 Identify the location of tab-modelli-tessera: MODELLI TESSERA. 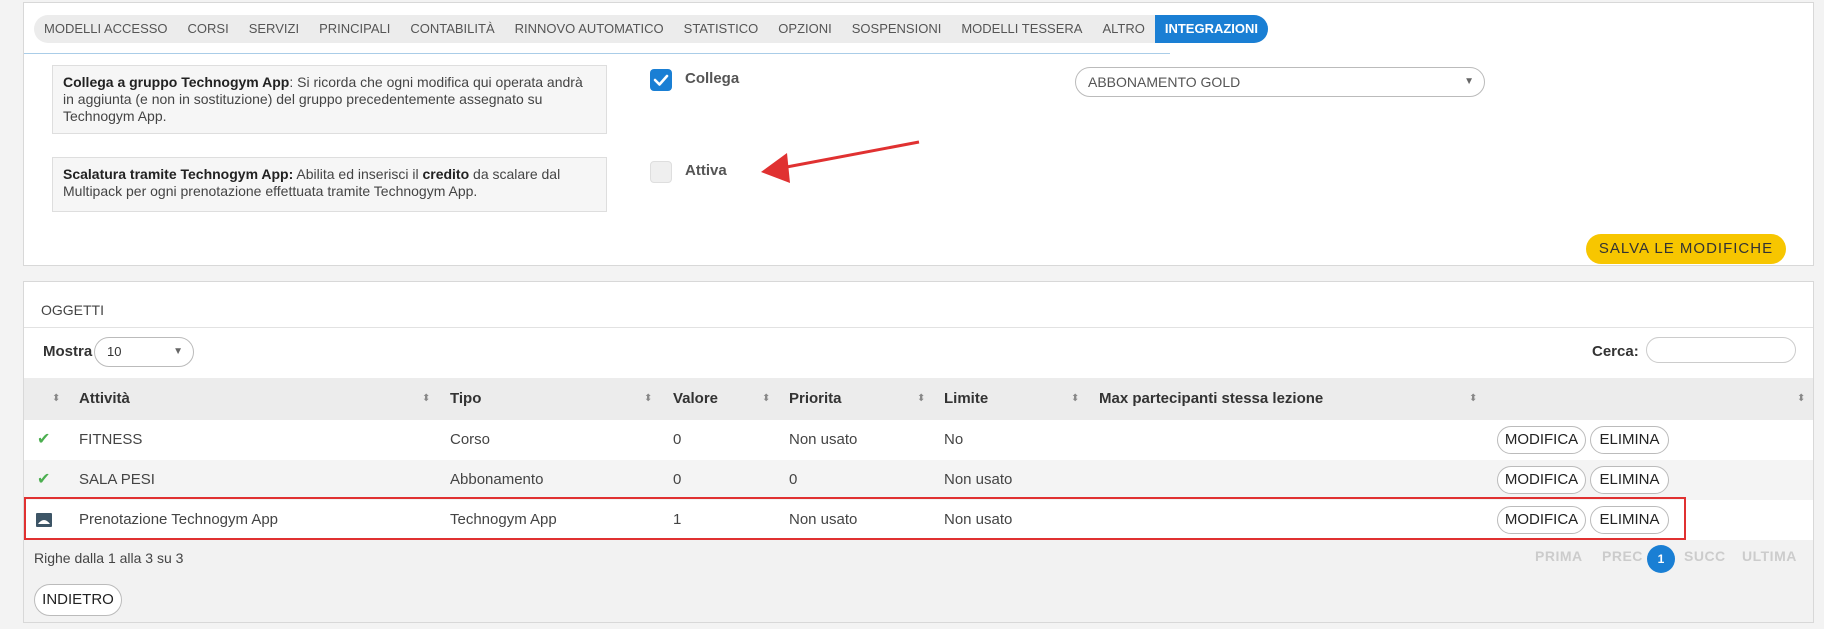
(1021, 29).